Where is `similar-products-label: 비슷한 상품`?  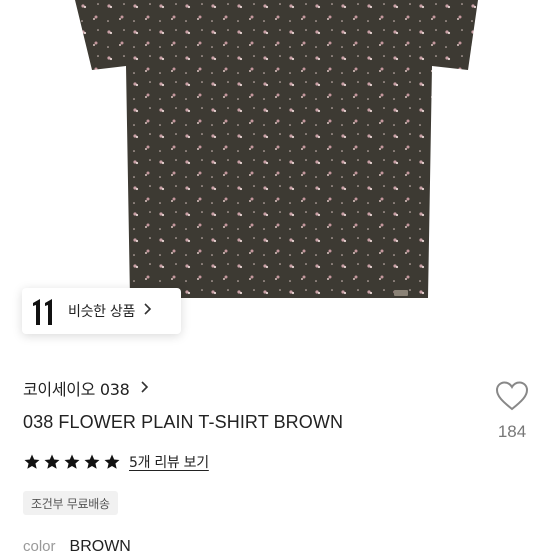 similar-products-label: 비슷한 상품 is located at coordinates (102, 312).